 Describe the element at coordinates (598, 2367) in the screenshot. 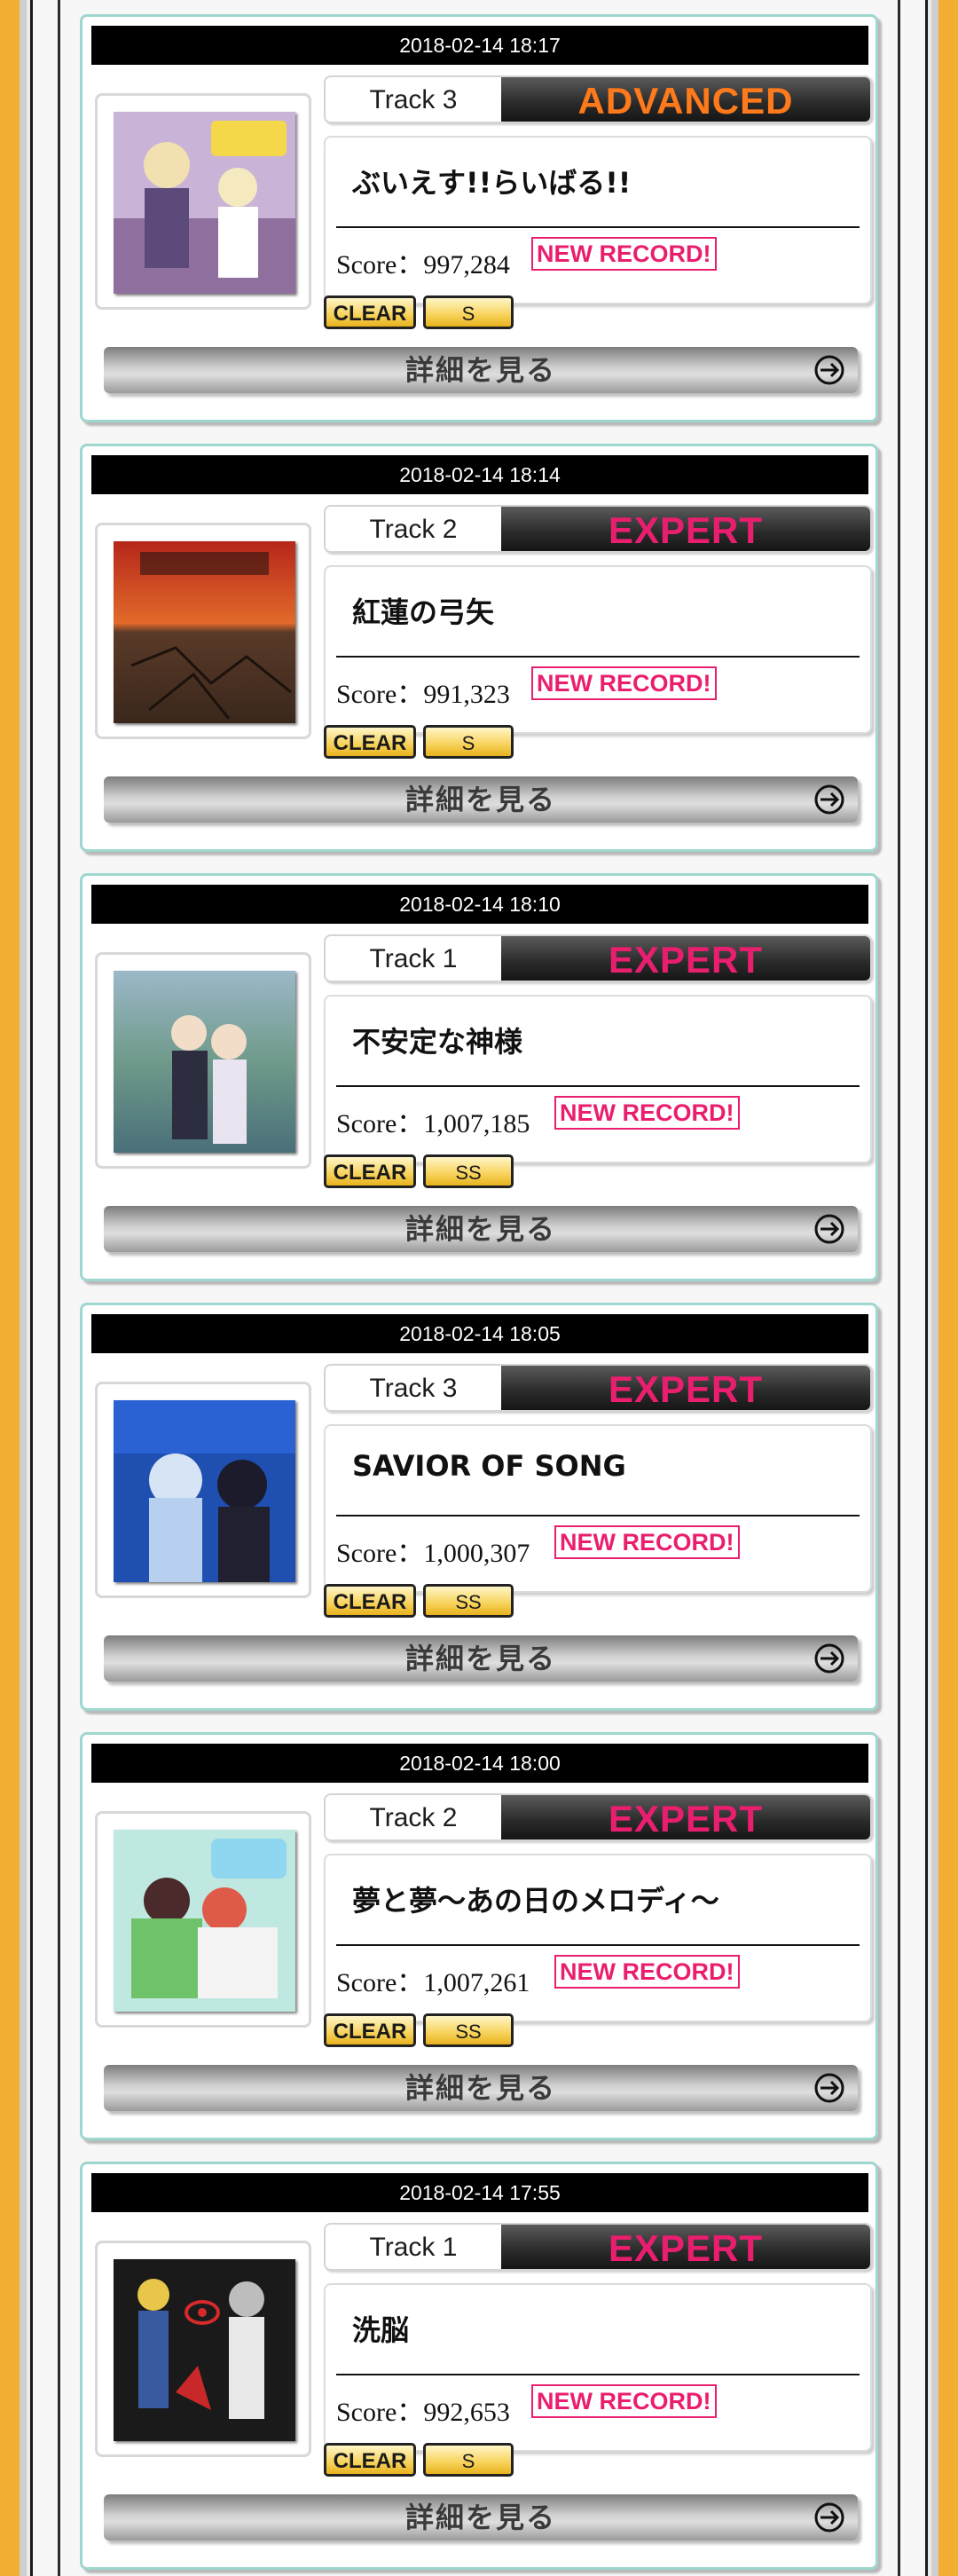

I see `result-info: 洗脳 Score：992,653 NEW RECORD!` at that location.